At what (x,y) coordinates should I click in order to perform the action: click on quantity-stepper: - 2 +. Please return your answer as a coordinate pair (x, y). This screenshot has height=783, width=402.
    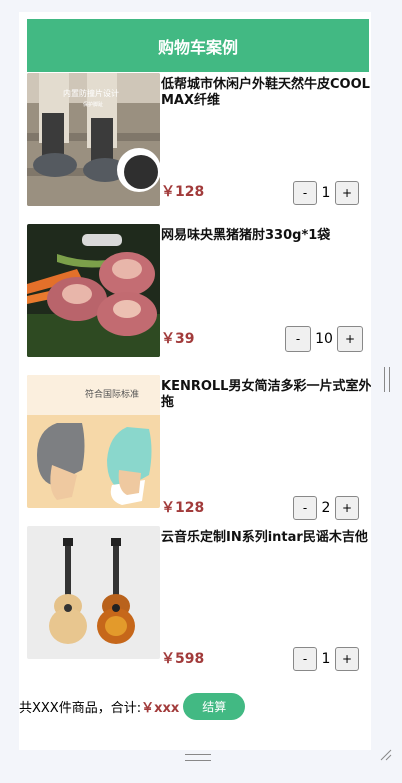
    Looking at the image, I should click on (326, 508).